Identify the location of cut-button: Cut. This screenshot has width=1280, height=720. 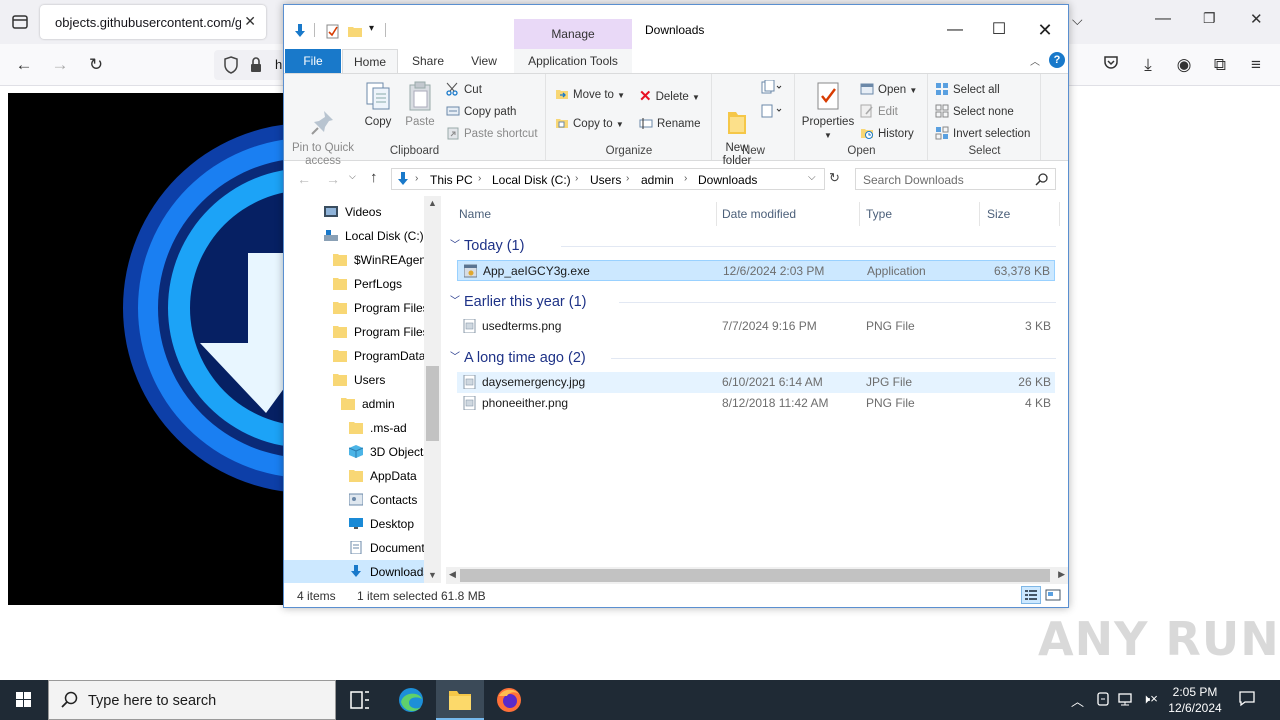
(464, 91).